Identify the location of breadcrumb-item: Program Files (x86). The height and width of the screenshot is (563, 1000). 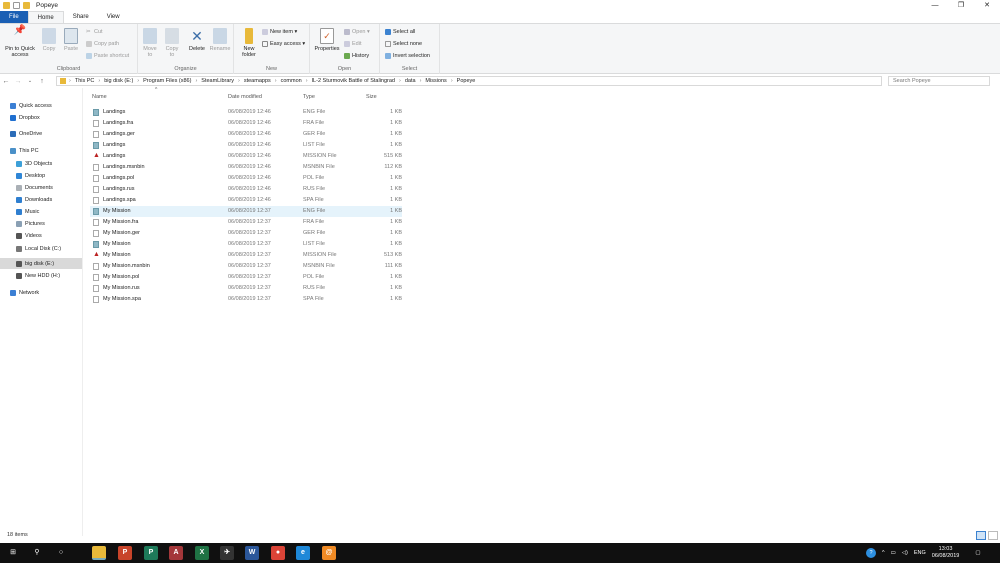
(167, 81).